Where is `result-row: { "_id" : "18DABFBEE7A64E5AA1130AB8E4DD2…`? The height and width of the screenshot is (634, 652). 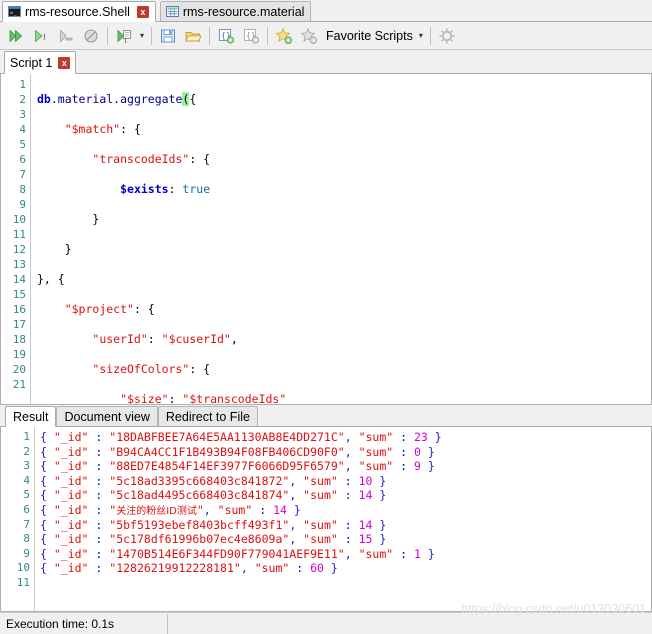 result-row: { "_id" : "18DABFBEE7A64E5AA1130AB8E4DD2… is located at coordinates (345, 437).